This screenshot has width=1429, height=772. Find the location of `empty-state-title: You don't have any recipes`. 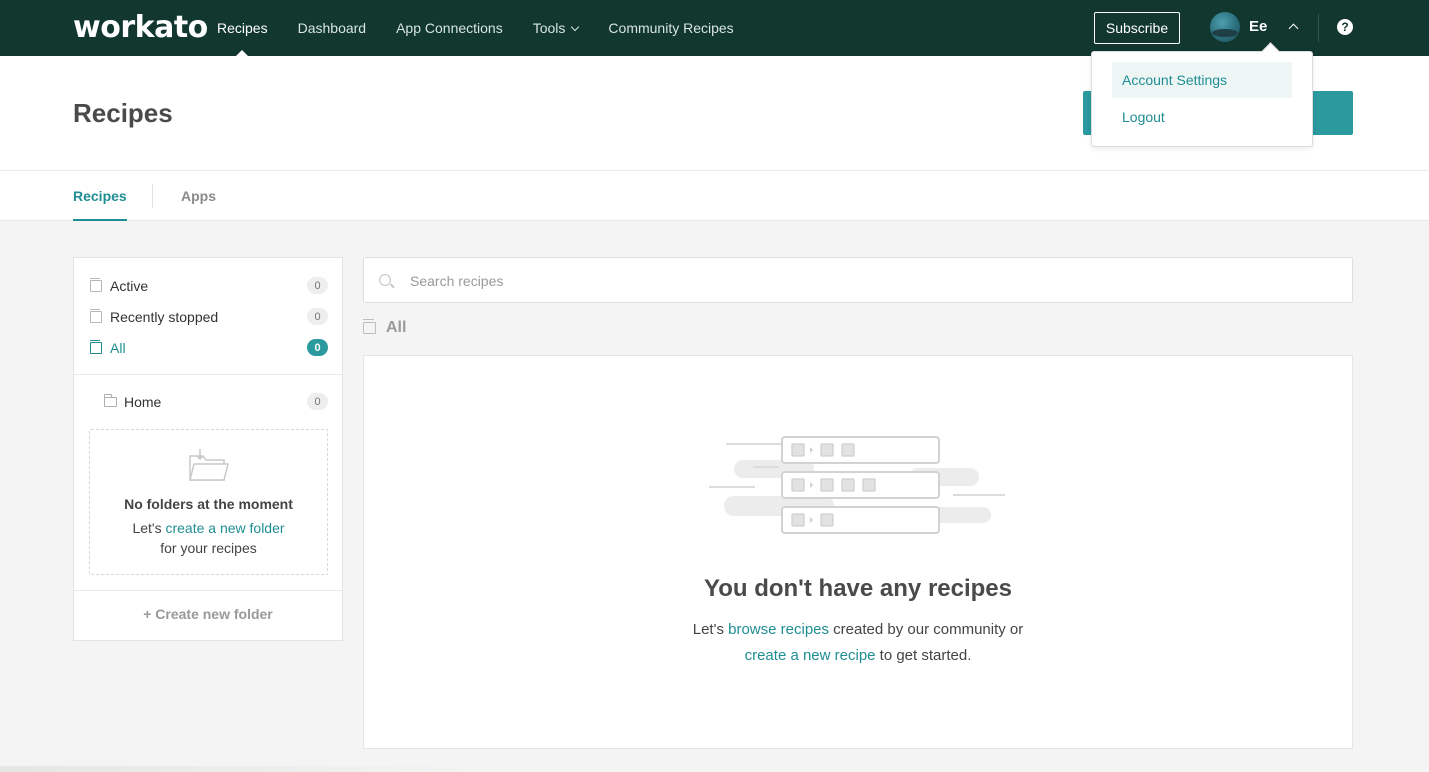

empty-state-title: You don't have any recipes is located at coordinates (857, 588).